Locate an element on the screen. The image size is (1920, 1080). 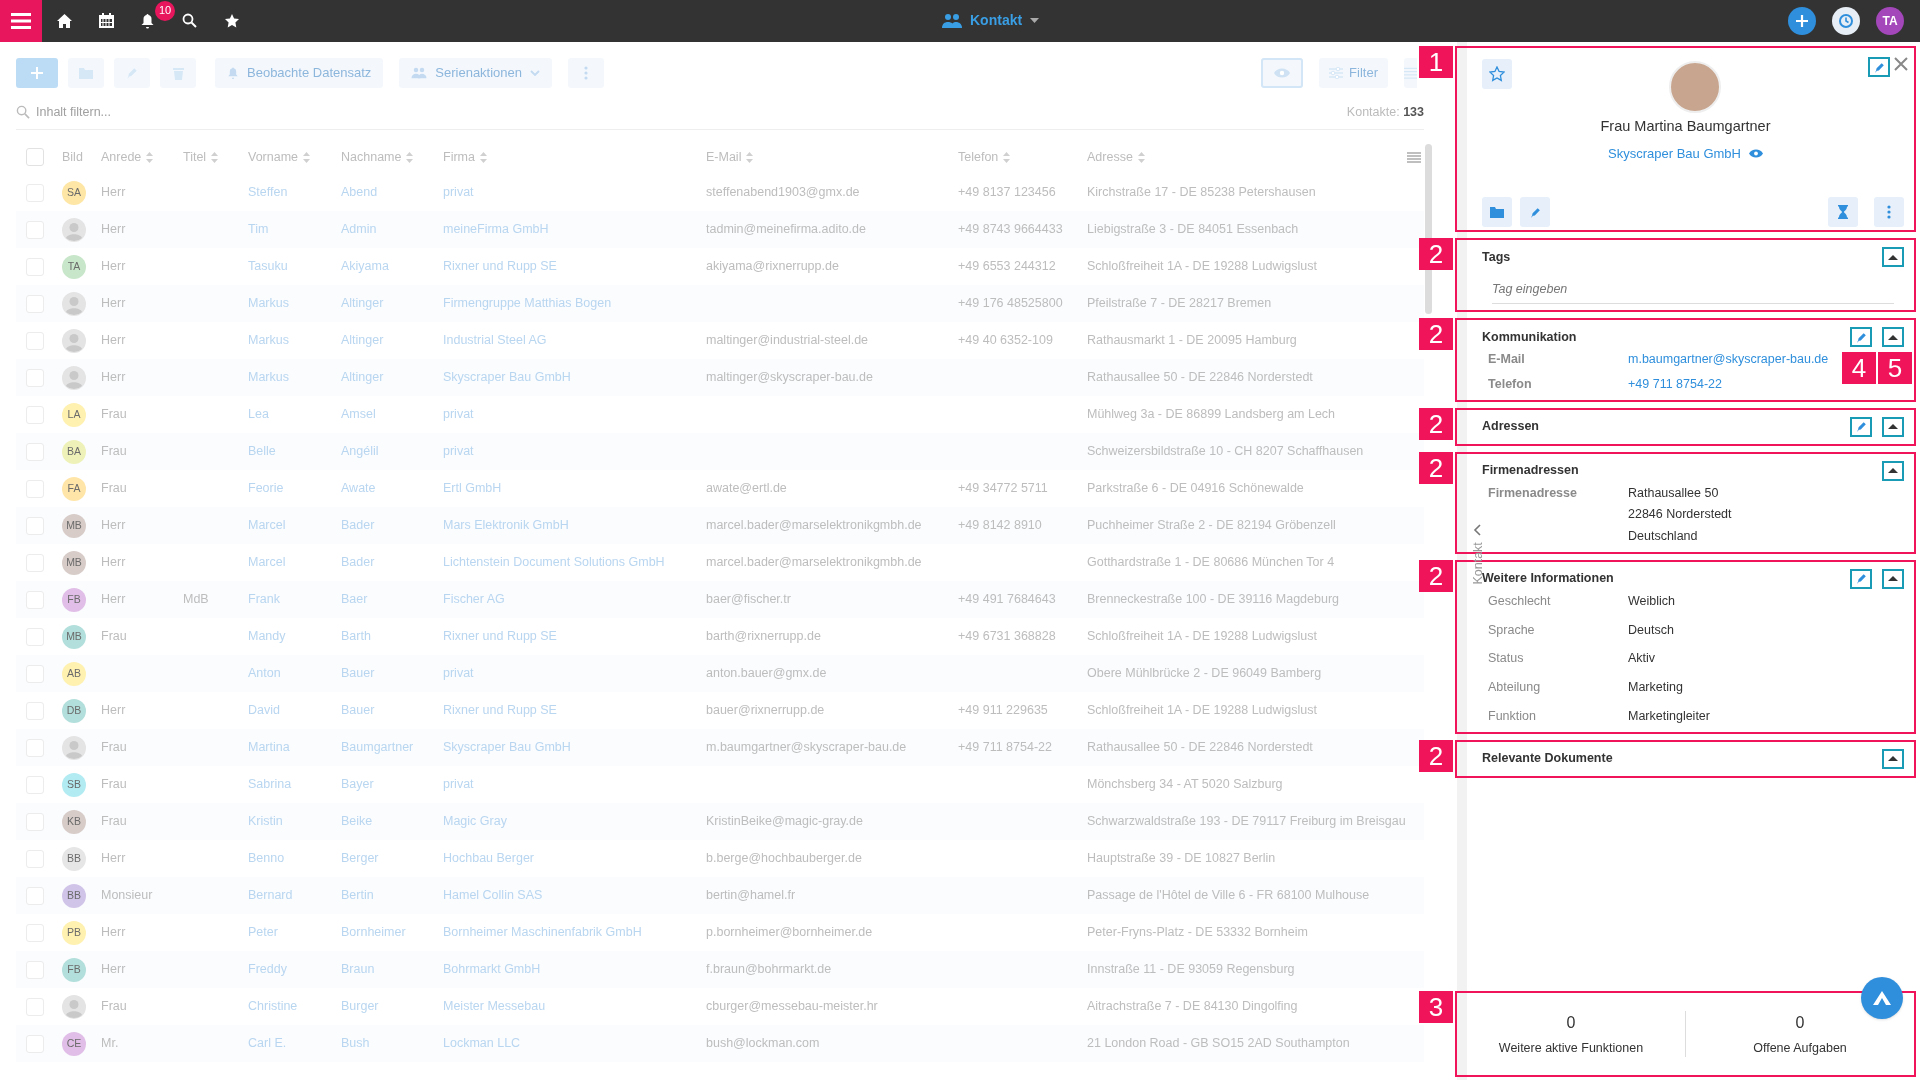
contact-name: Frau Martina Baumgartner is located at coordinates (1685, 126).